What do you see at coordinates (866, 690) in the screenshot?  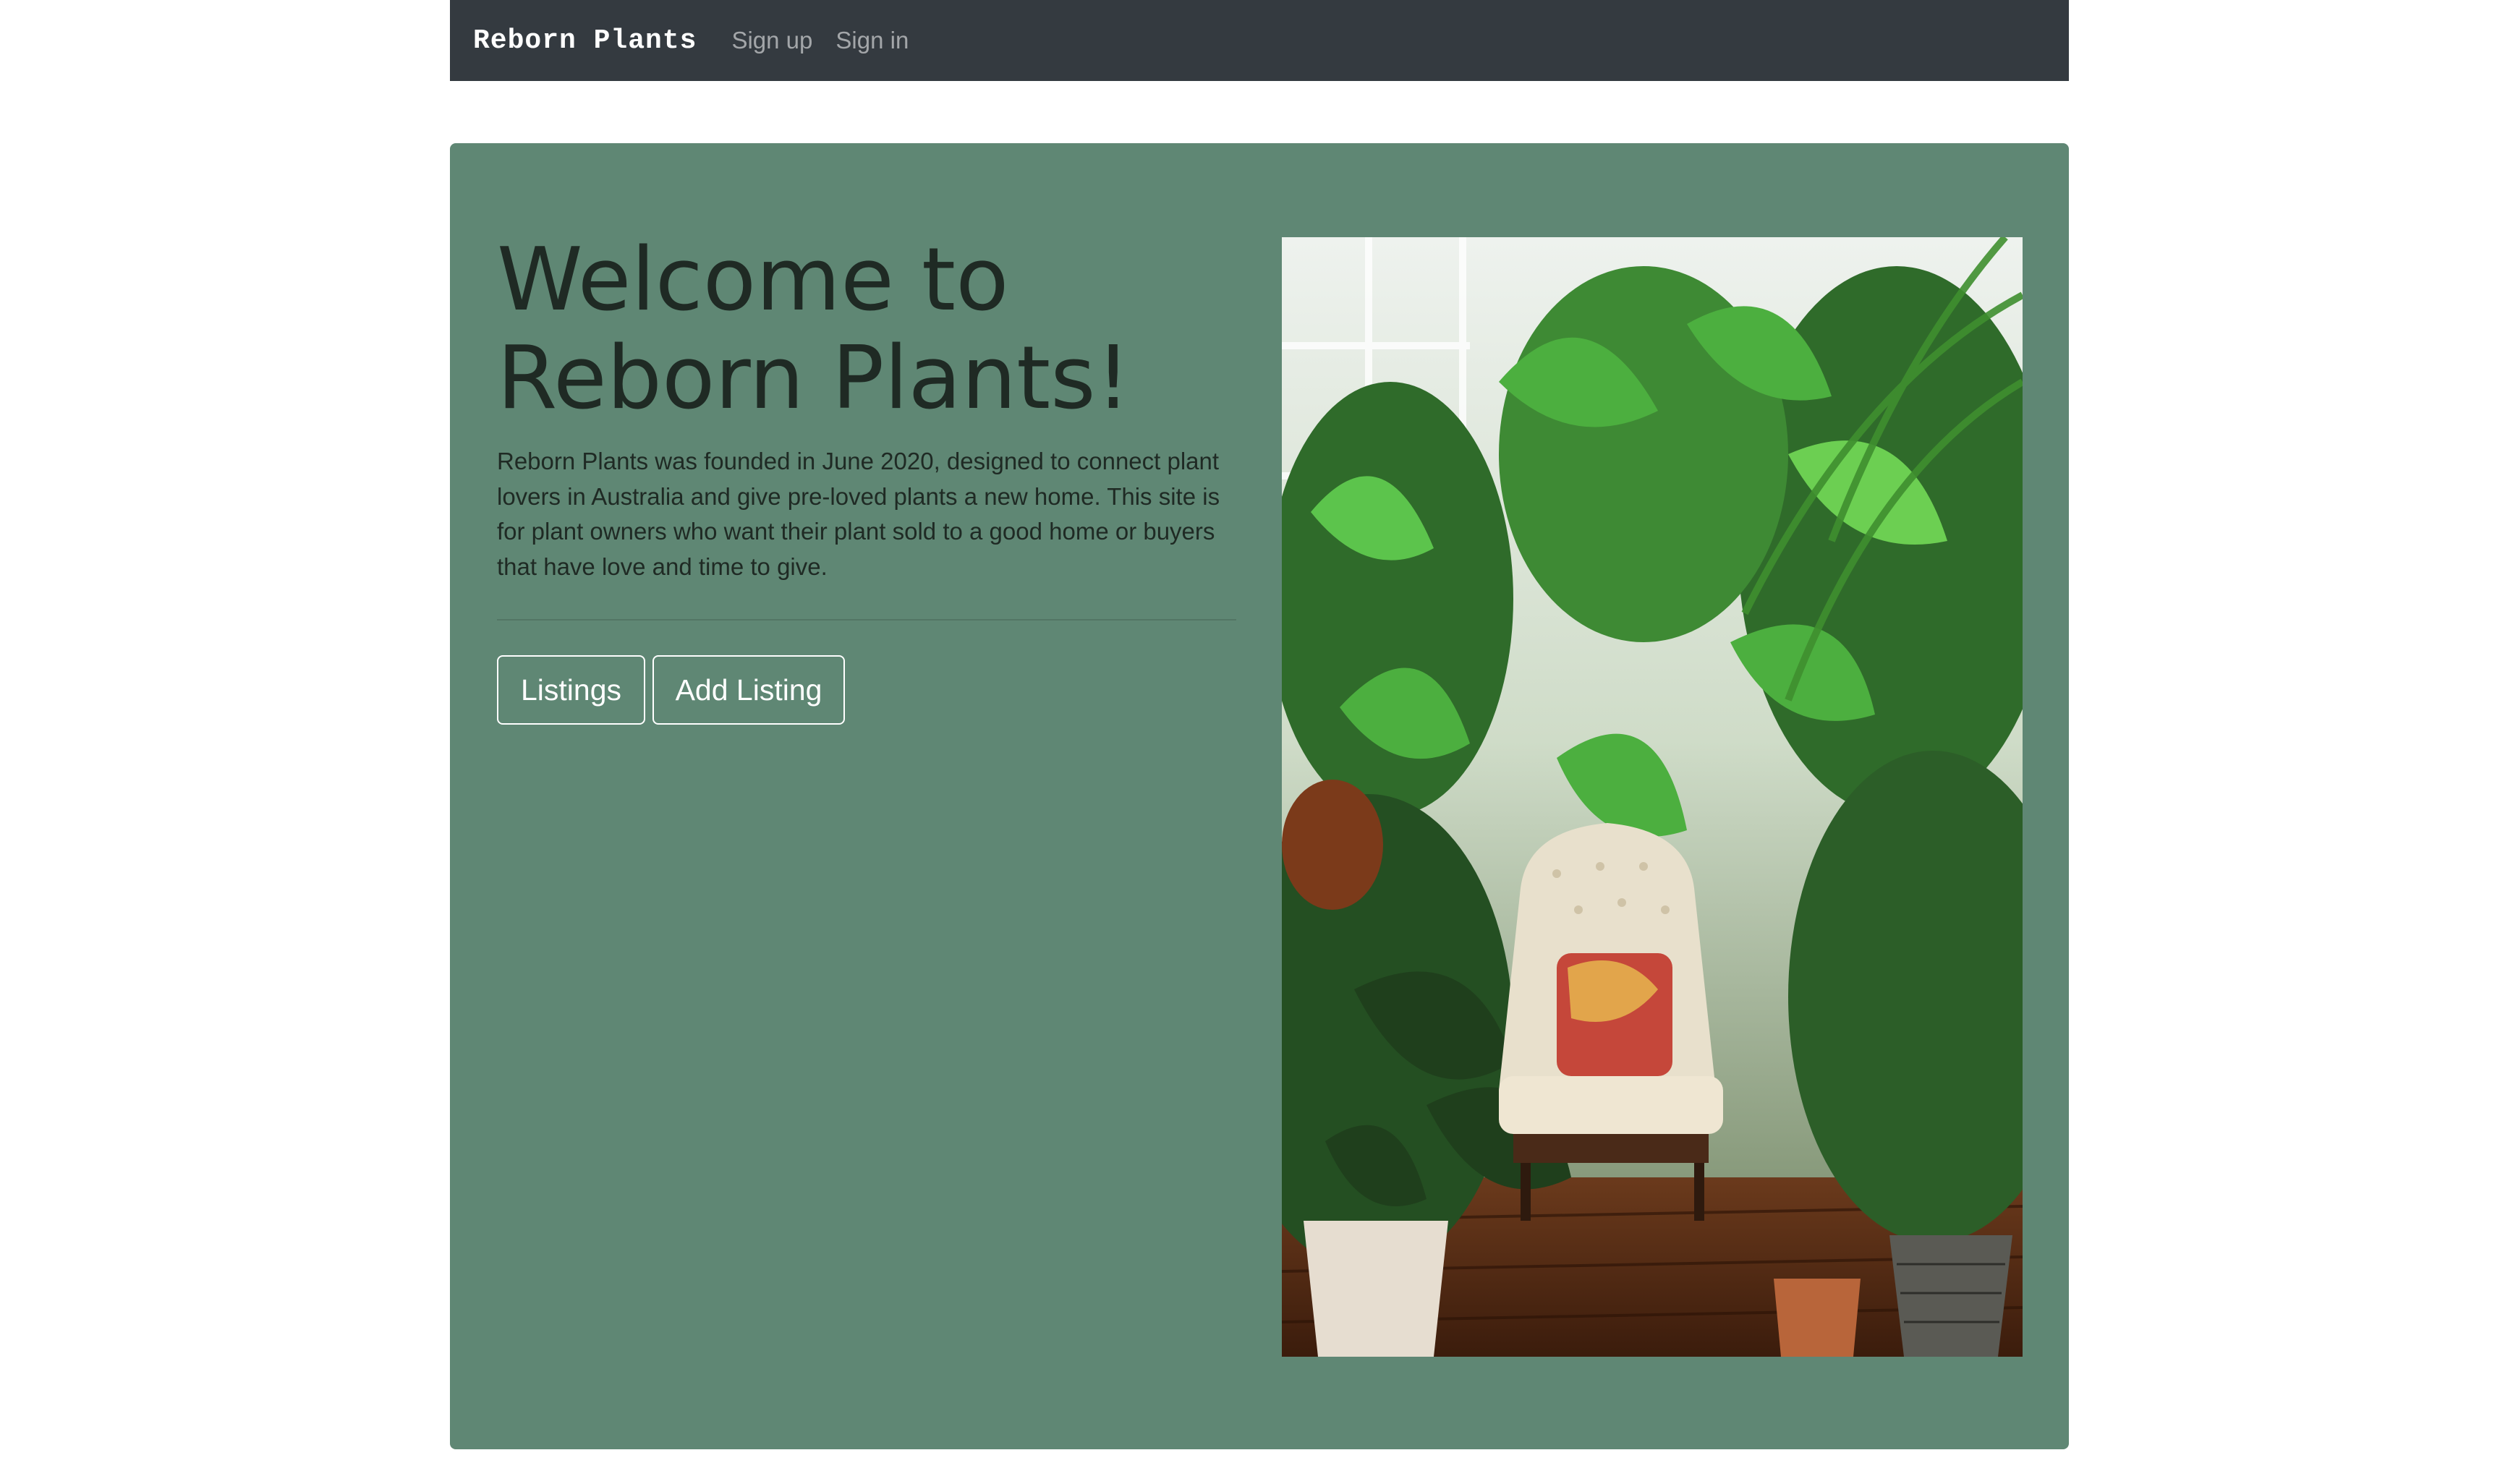 I see `hero-button-group: Listings Add Listing` at bounding box center [866, 690].